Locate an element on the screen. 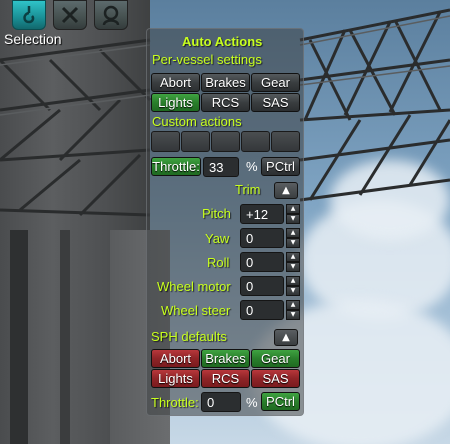 Image resolution: width=450 pixels, height=444 pixels. trim-pitch-input: +12 is located at coordinates (262, 214).